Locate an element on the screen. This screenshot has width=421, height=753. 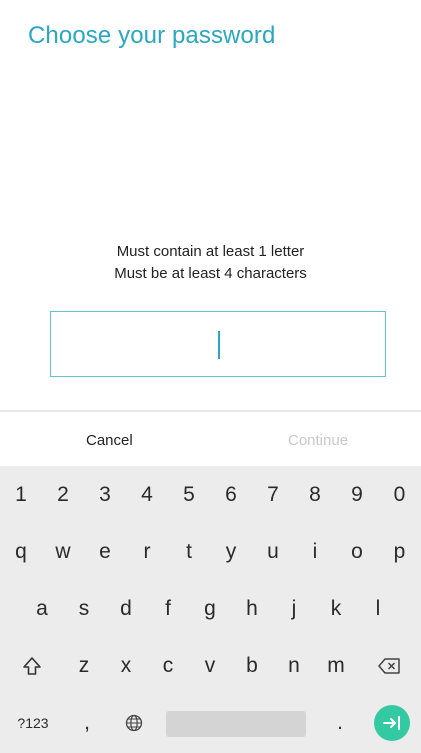
requirement-length: Must be at least 4 characters is located at coordinates (210, 273).